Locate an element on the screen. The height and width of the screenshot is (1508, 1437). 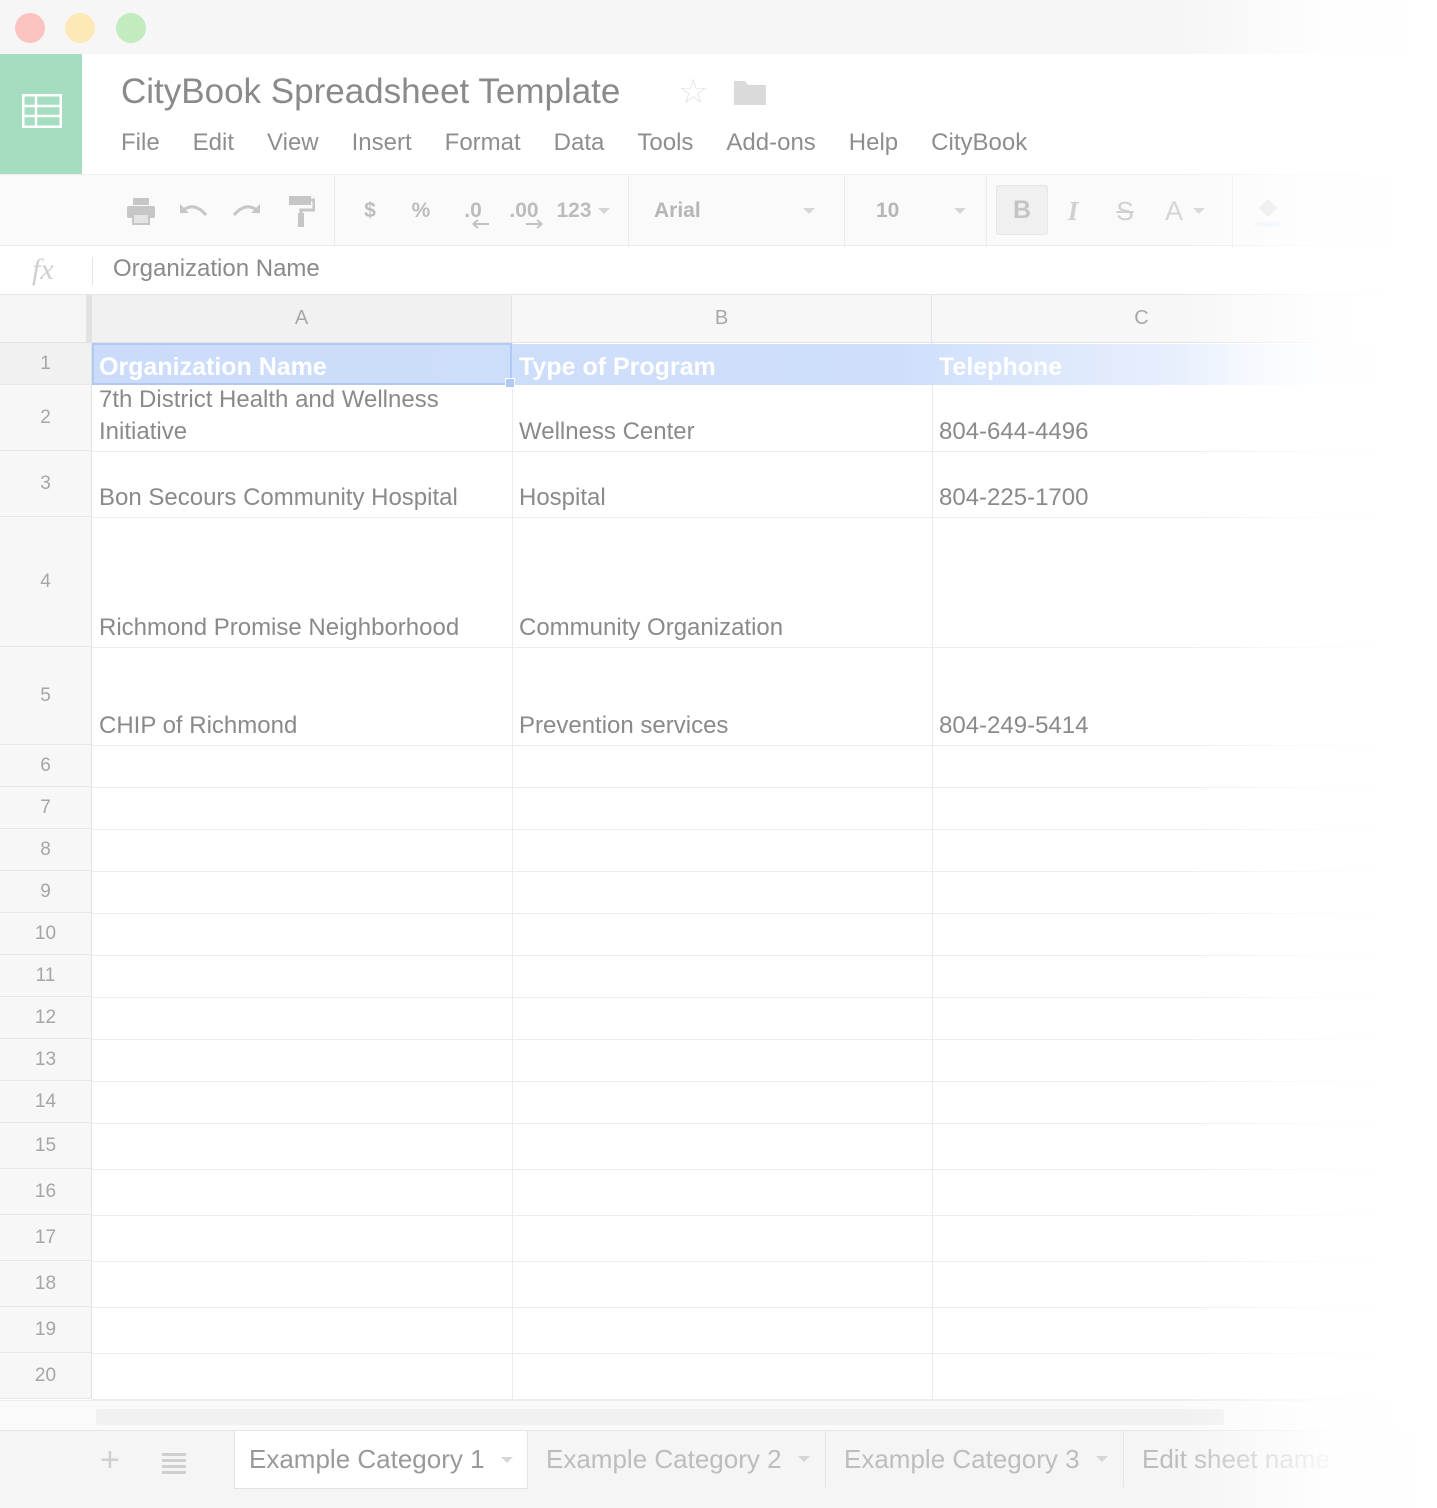
decrease-decimal-button: .0 is located at coordinates (473, 211).